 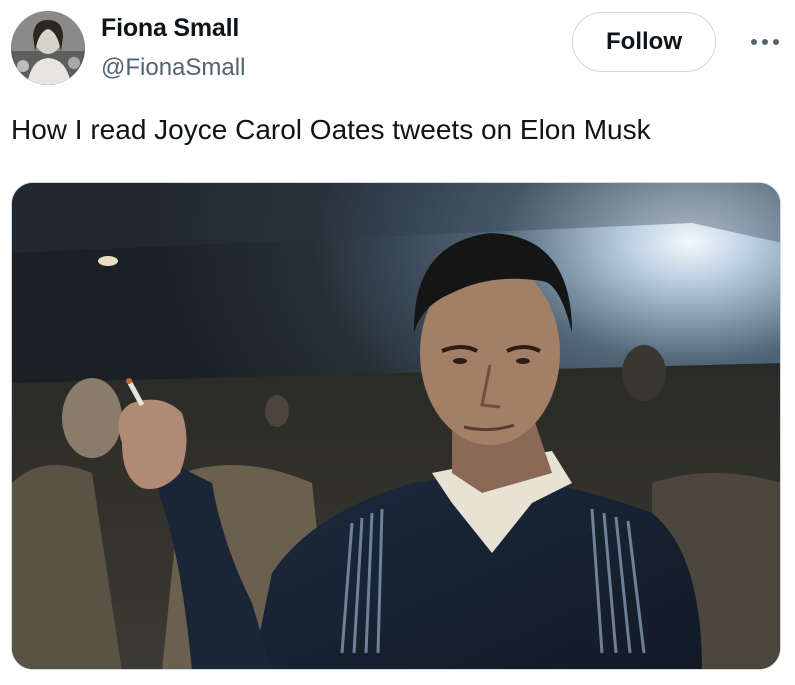 I want to click on more-horizontal-icon, so click(x=765, y=42).